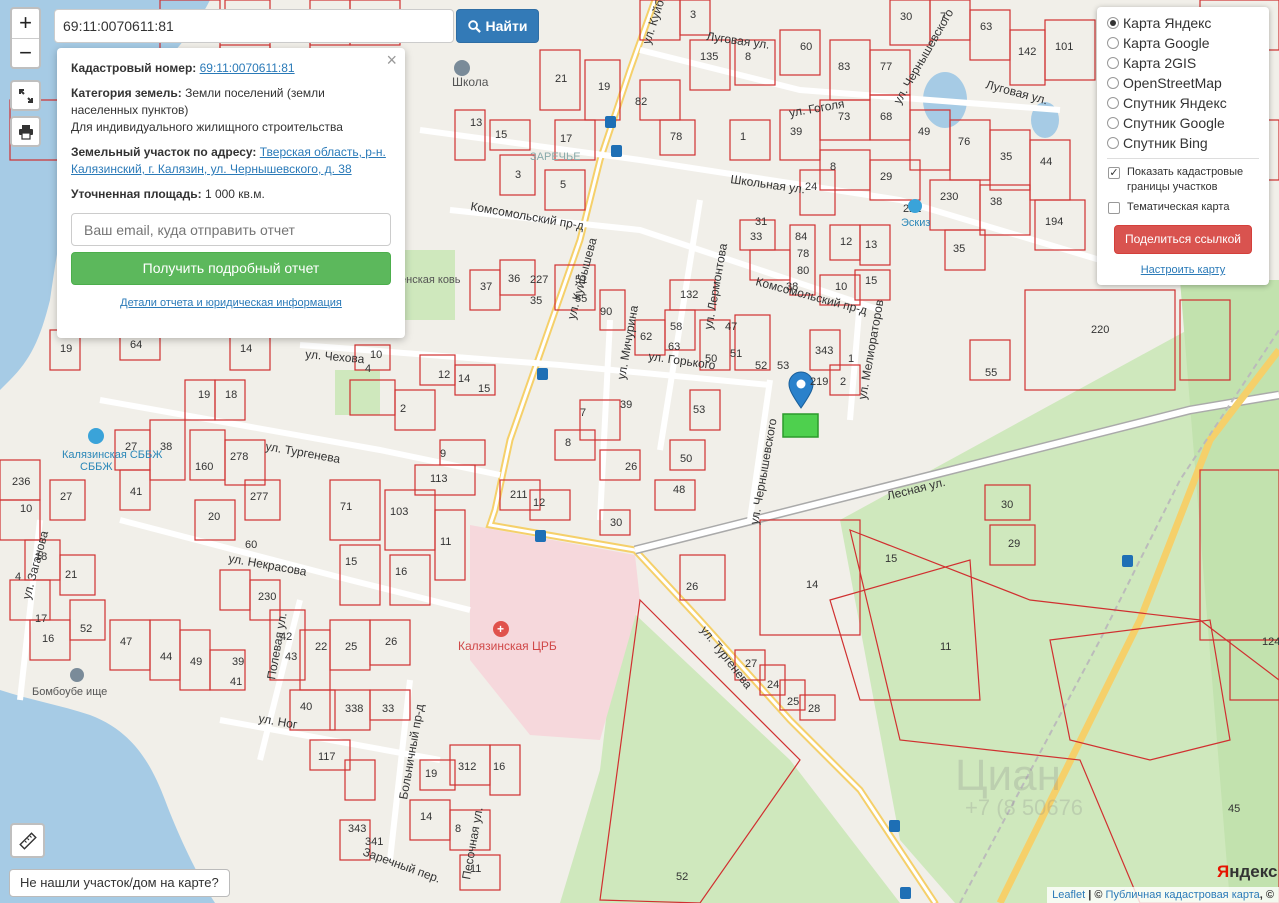  What do you see at coordinates (761, 222) in the screenshot?
I see `svg-text: 31` at bounding box center [761, 222].